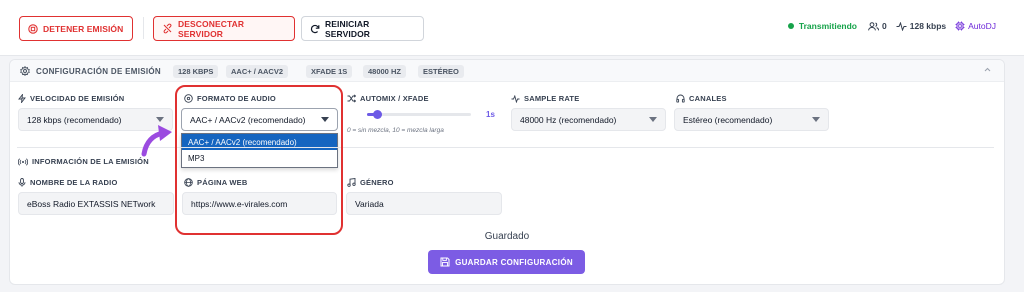 This screenshot has width=1024, height=292. What do you see at coordinates (982, 26) in the screenshot?
I see `autodj-label: AutoDJ` at bounding box center [982, 26].